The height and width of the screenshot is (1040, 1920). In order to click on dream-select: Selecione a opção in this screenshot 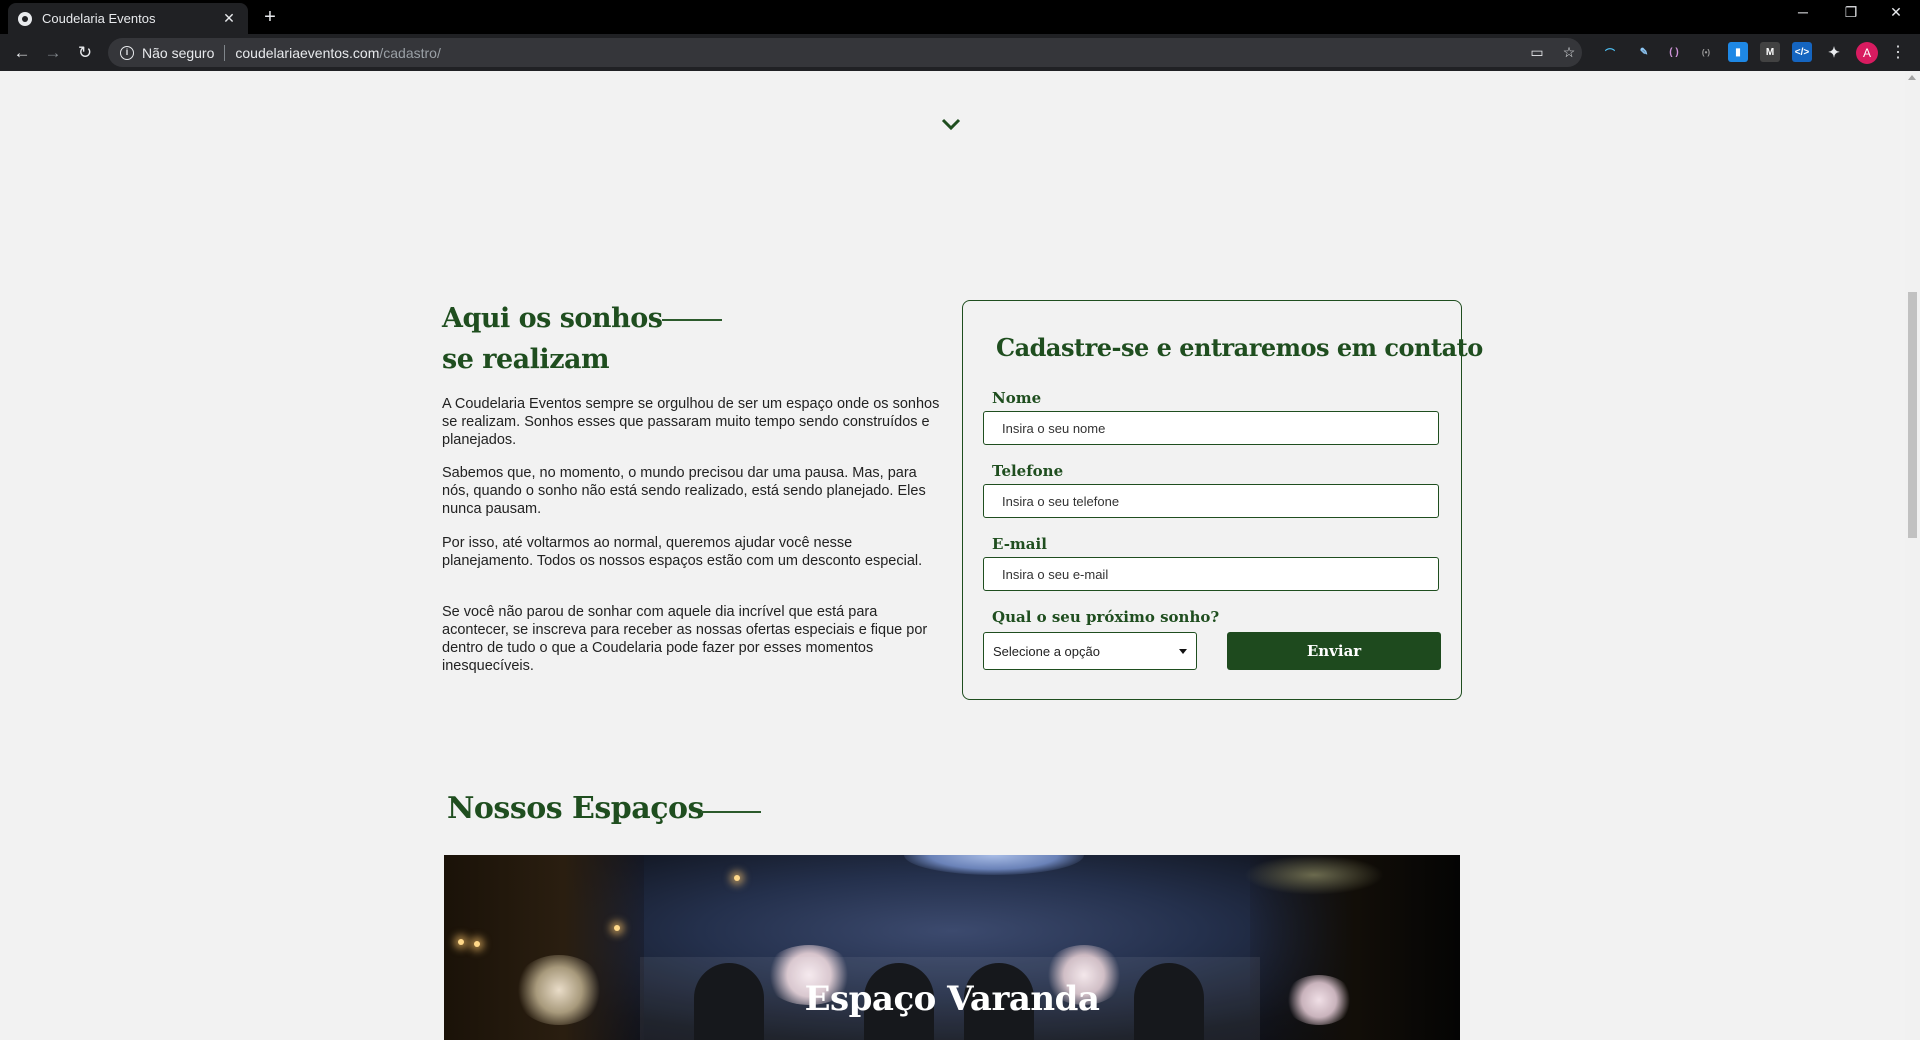, I will do `click(1090, 651)`.